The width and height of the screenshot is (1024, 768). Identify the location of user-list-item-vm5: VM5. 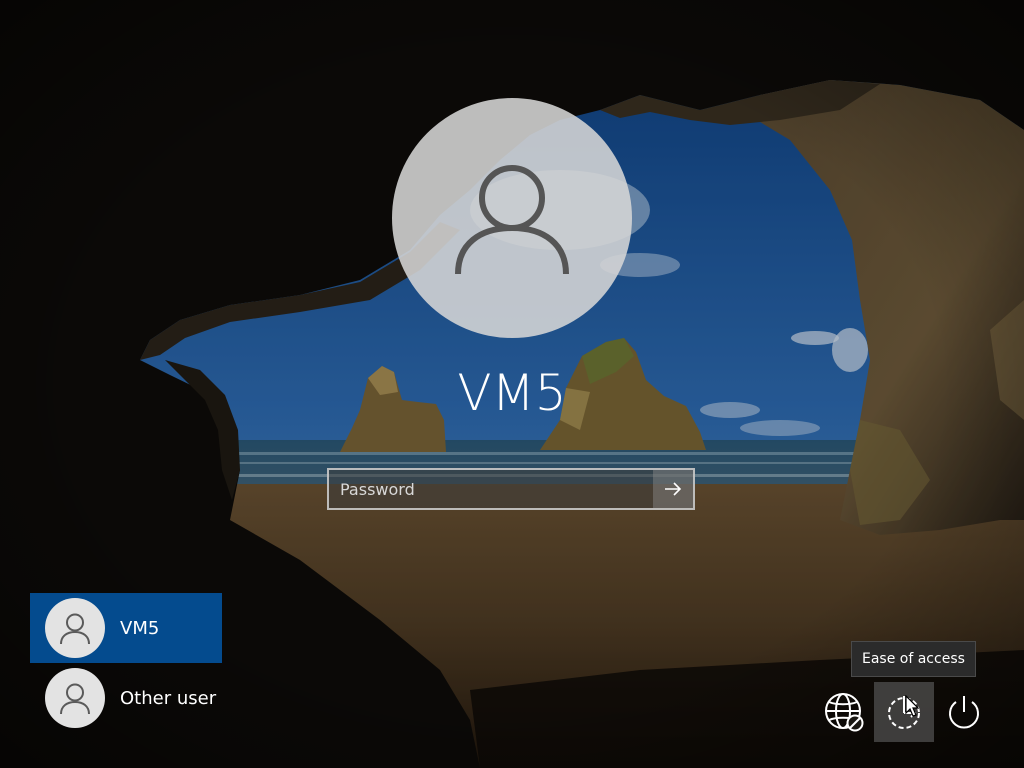
(126, 628).